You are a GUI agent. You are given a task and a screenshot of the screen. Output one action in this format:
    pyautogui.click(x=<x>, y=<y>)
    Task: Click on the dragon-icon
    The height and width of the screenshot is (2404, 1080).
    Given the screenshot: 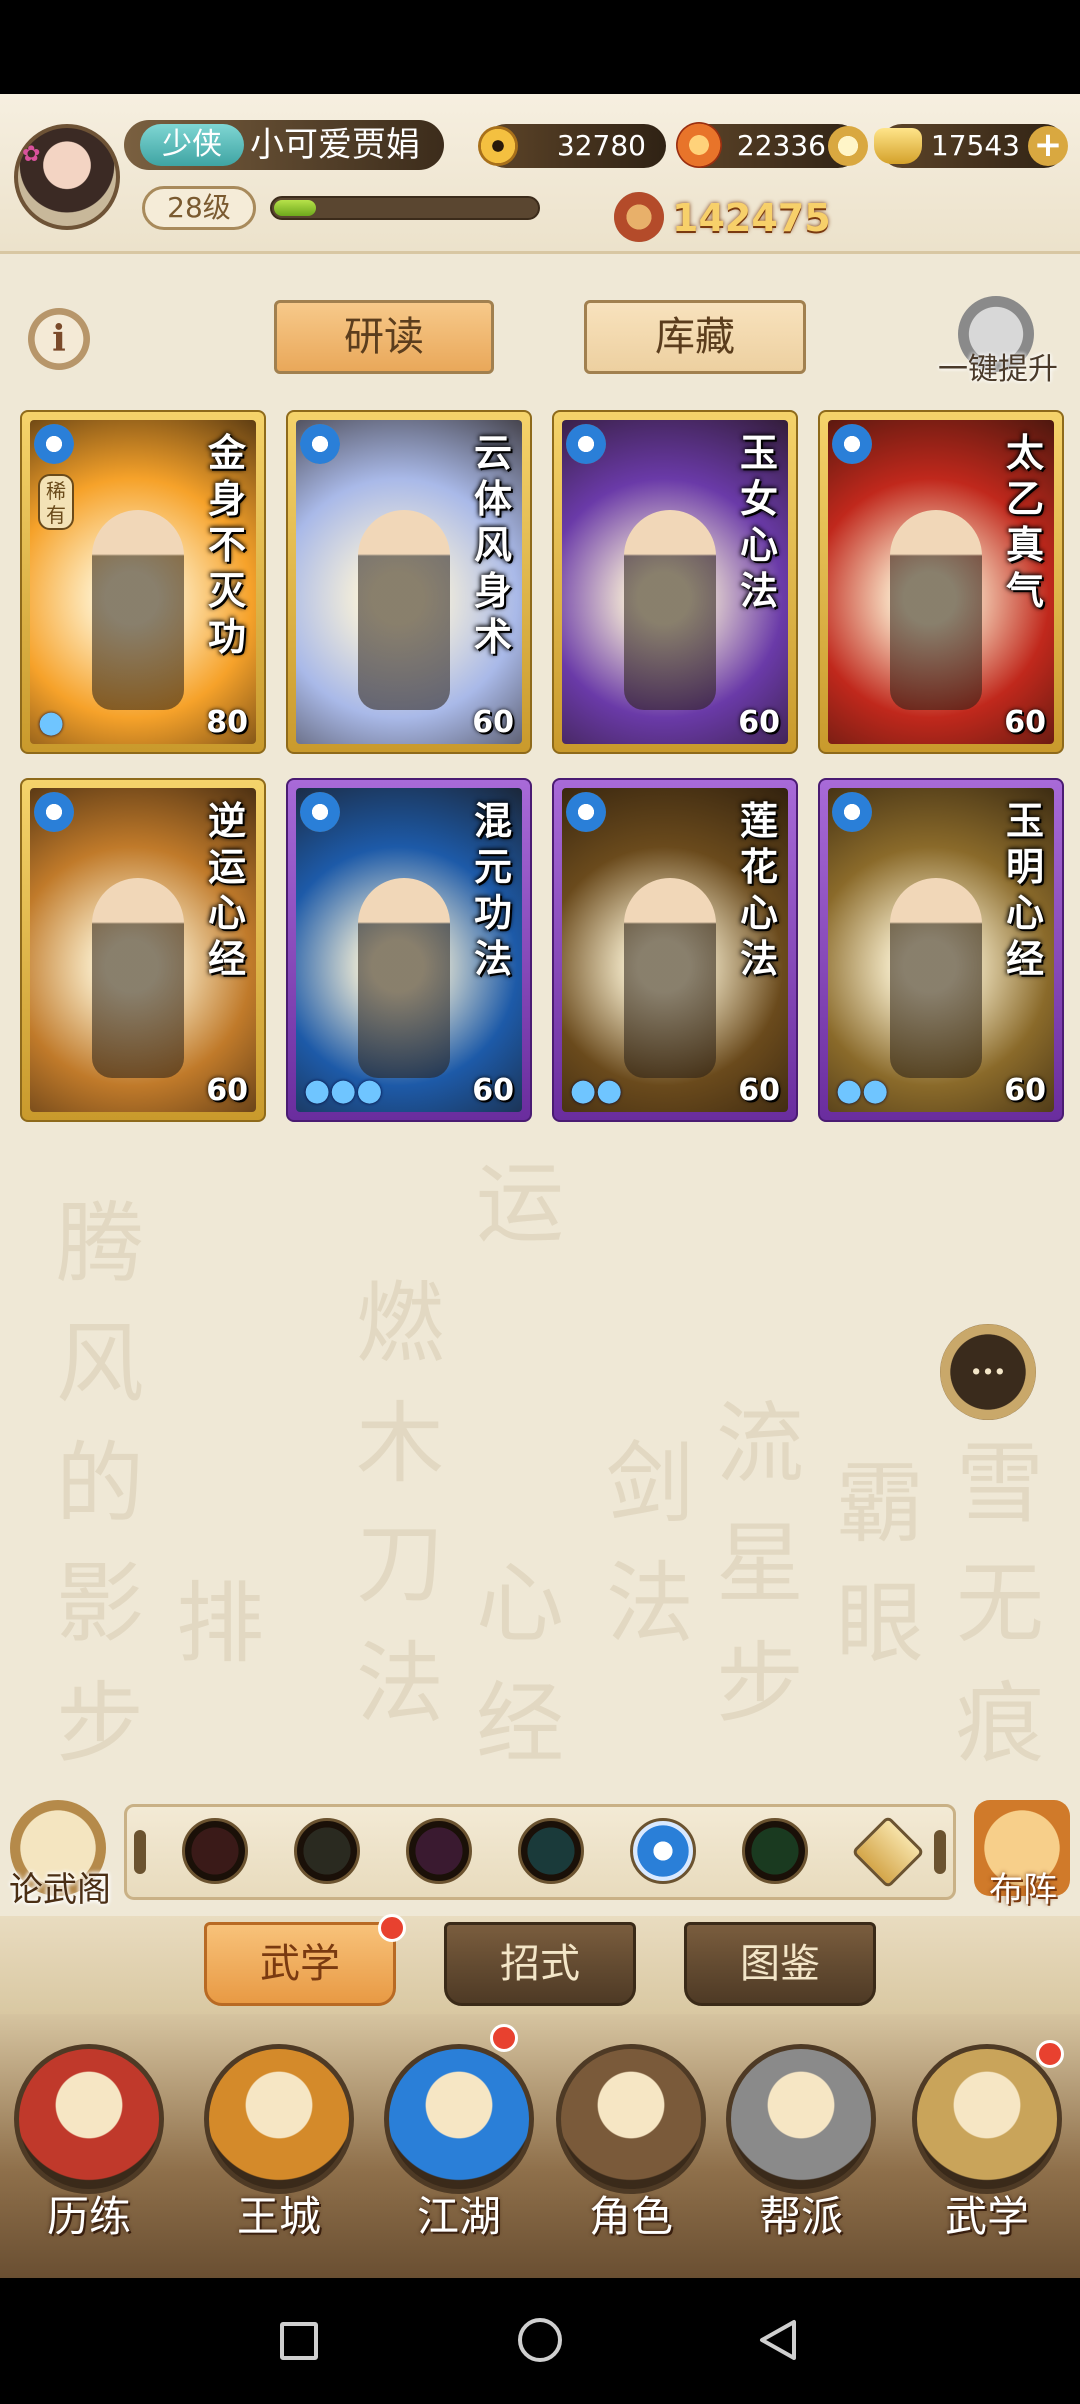 What is the action you would take?
    pyautogui.click(x=775, y=1851)
    